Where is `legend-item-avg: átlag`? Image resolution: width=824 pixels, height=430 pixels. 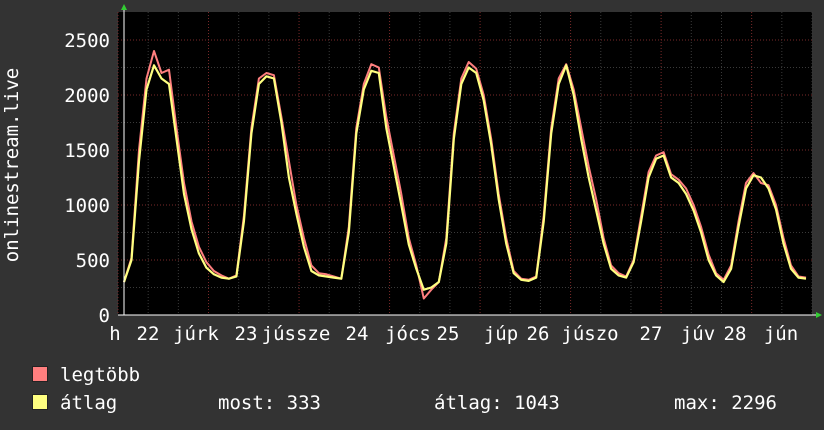
legend-item-avg: átlag is located at coordinates (74, 403).